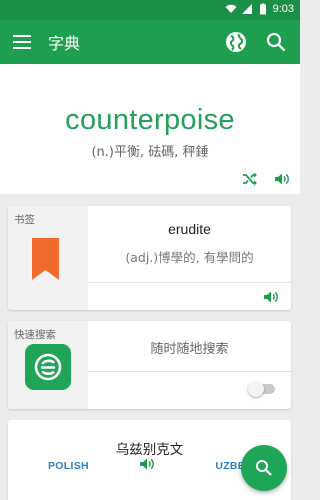 This screenshot has height=500, width=320. Describe the element at coordinates (64, 43) in the screenshot. I see `app-title: 字典` at that location.